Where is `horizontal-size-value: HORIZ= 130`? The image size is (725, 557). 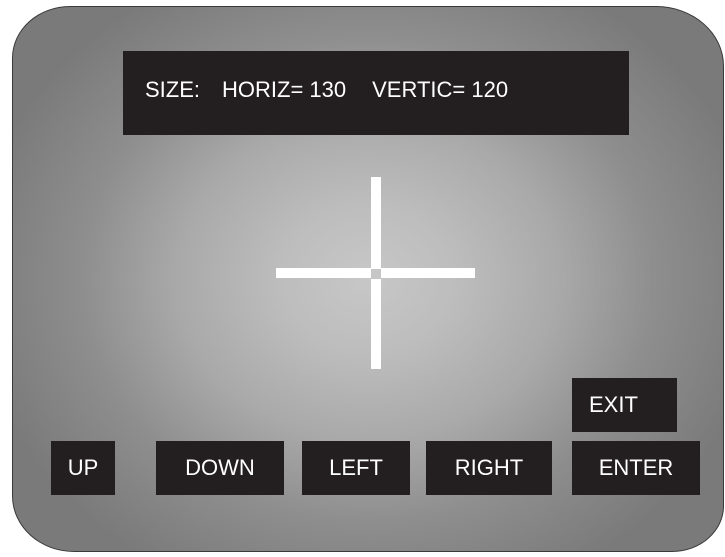
horizontal-size-value: HORIZ= 130 is located at coordinates (284, 89).